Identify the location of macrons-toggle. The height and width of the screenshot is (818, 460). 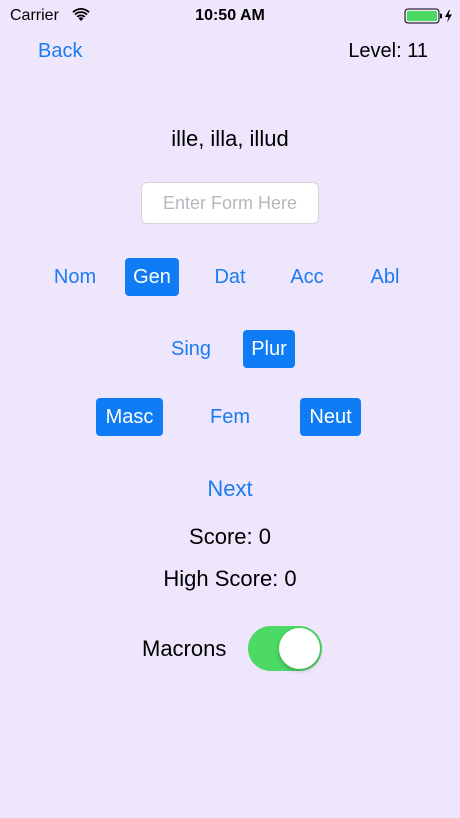
(285, 648).